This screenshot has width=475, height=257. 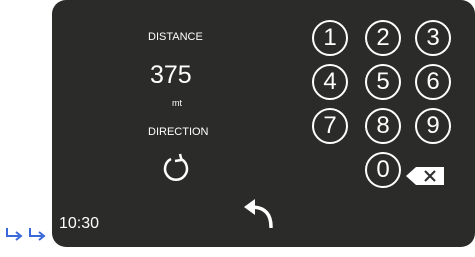 What do you see at coordinates (330, 126) in the screenshot?
I see `key-7: 7` at bounding box center [330, 126].